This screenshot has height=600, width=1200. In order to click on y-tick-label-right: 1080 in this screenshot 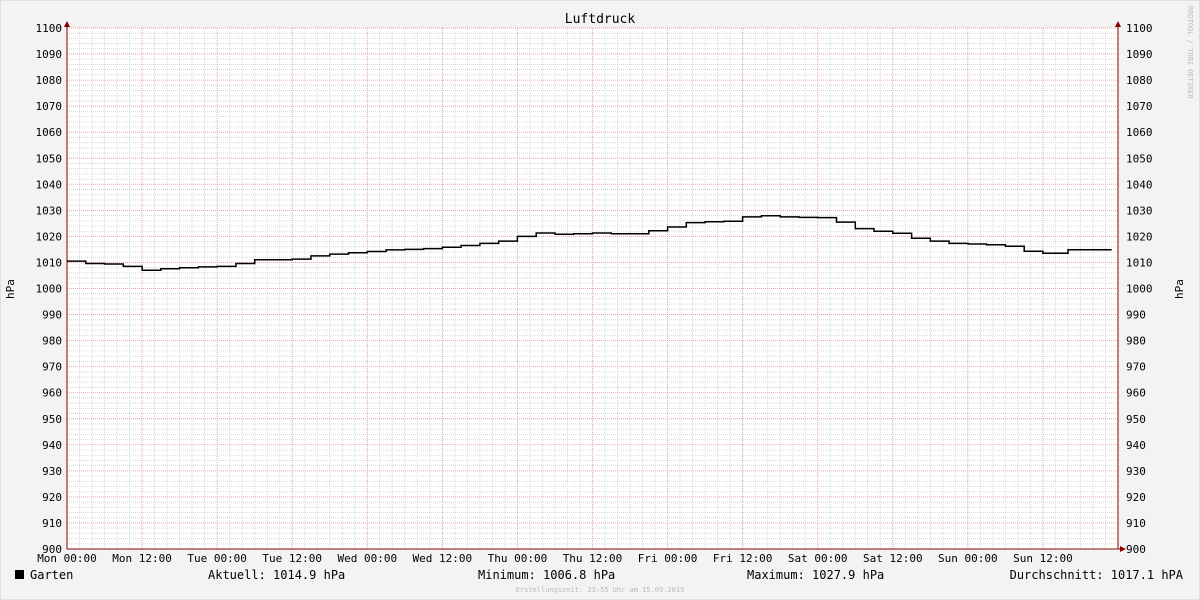, I will do `click(1139, 80)`.